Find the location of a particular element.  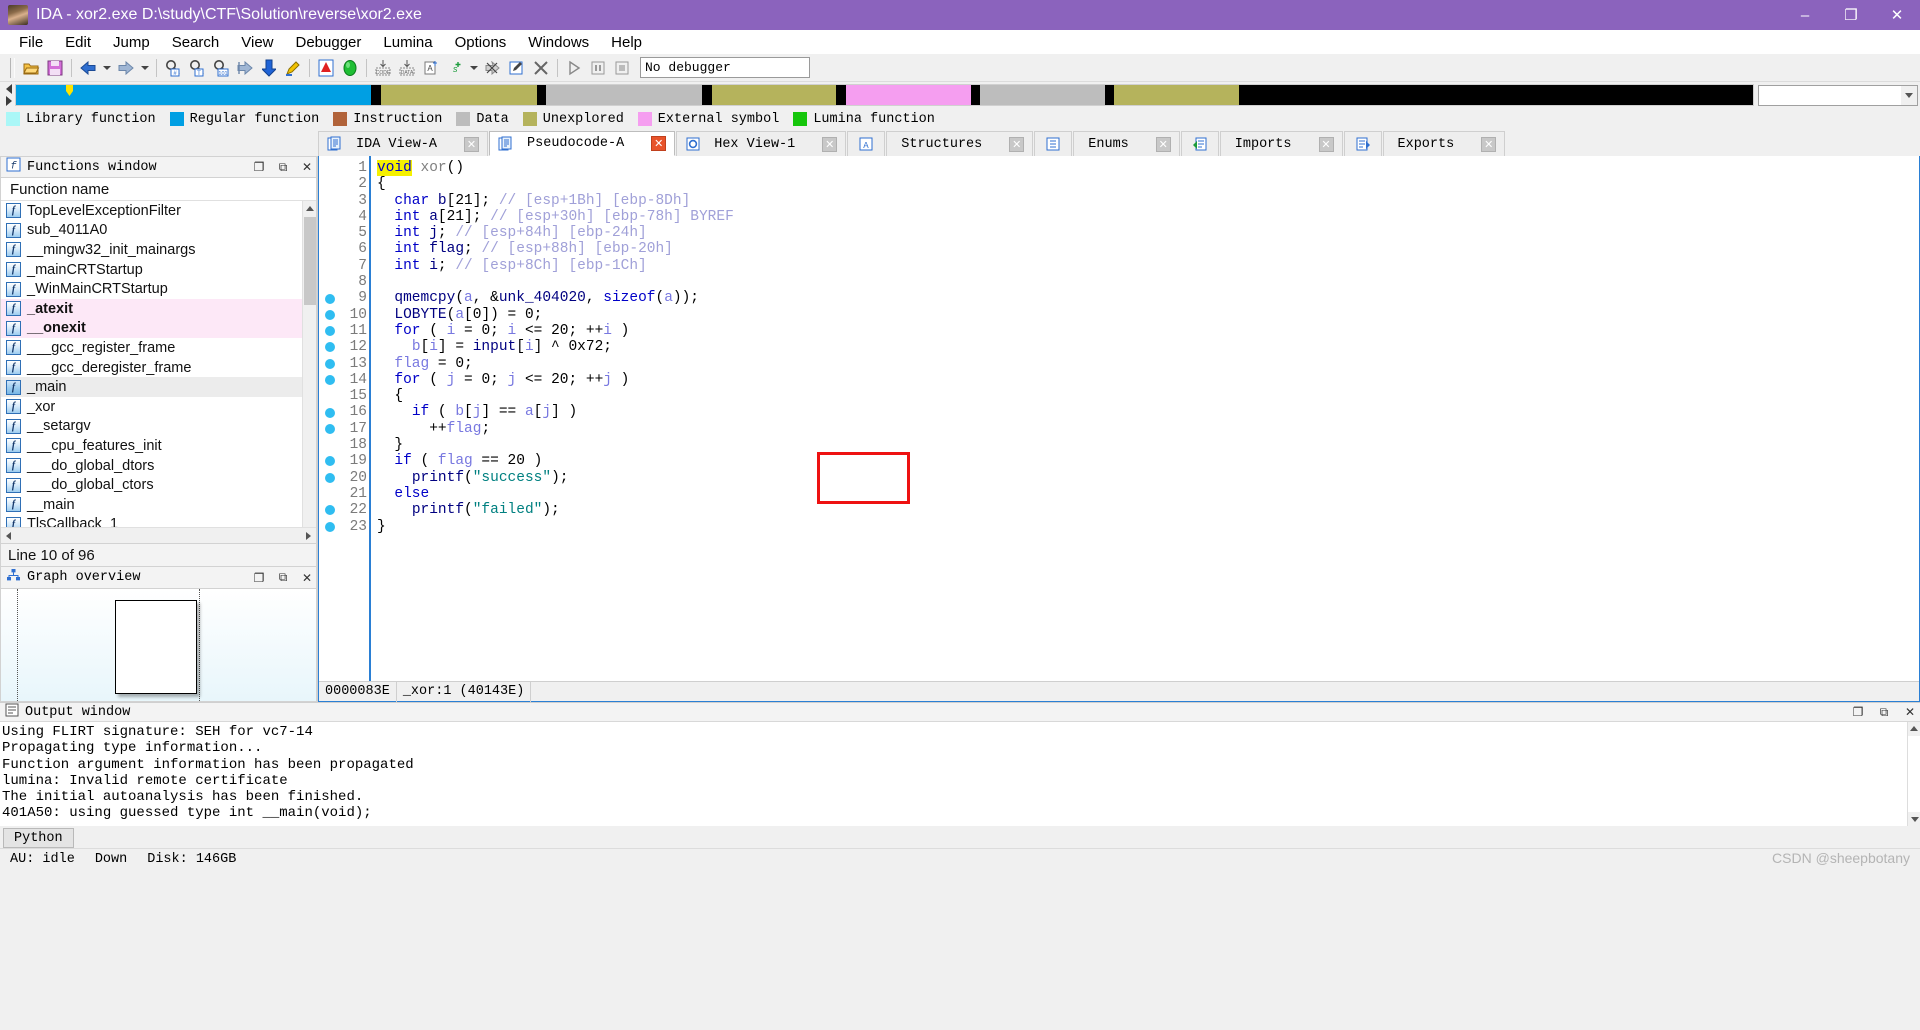

menu-item-debugger: Debugger is located at coordinates (329, 42).